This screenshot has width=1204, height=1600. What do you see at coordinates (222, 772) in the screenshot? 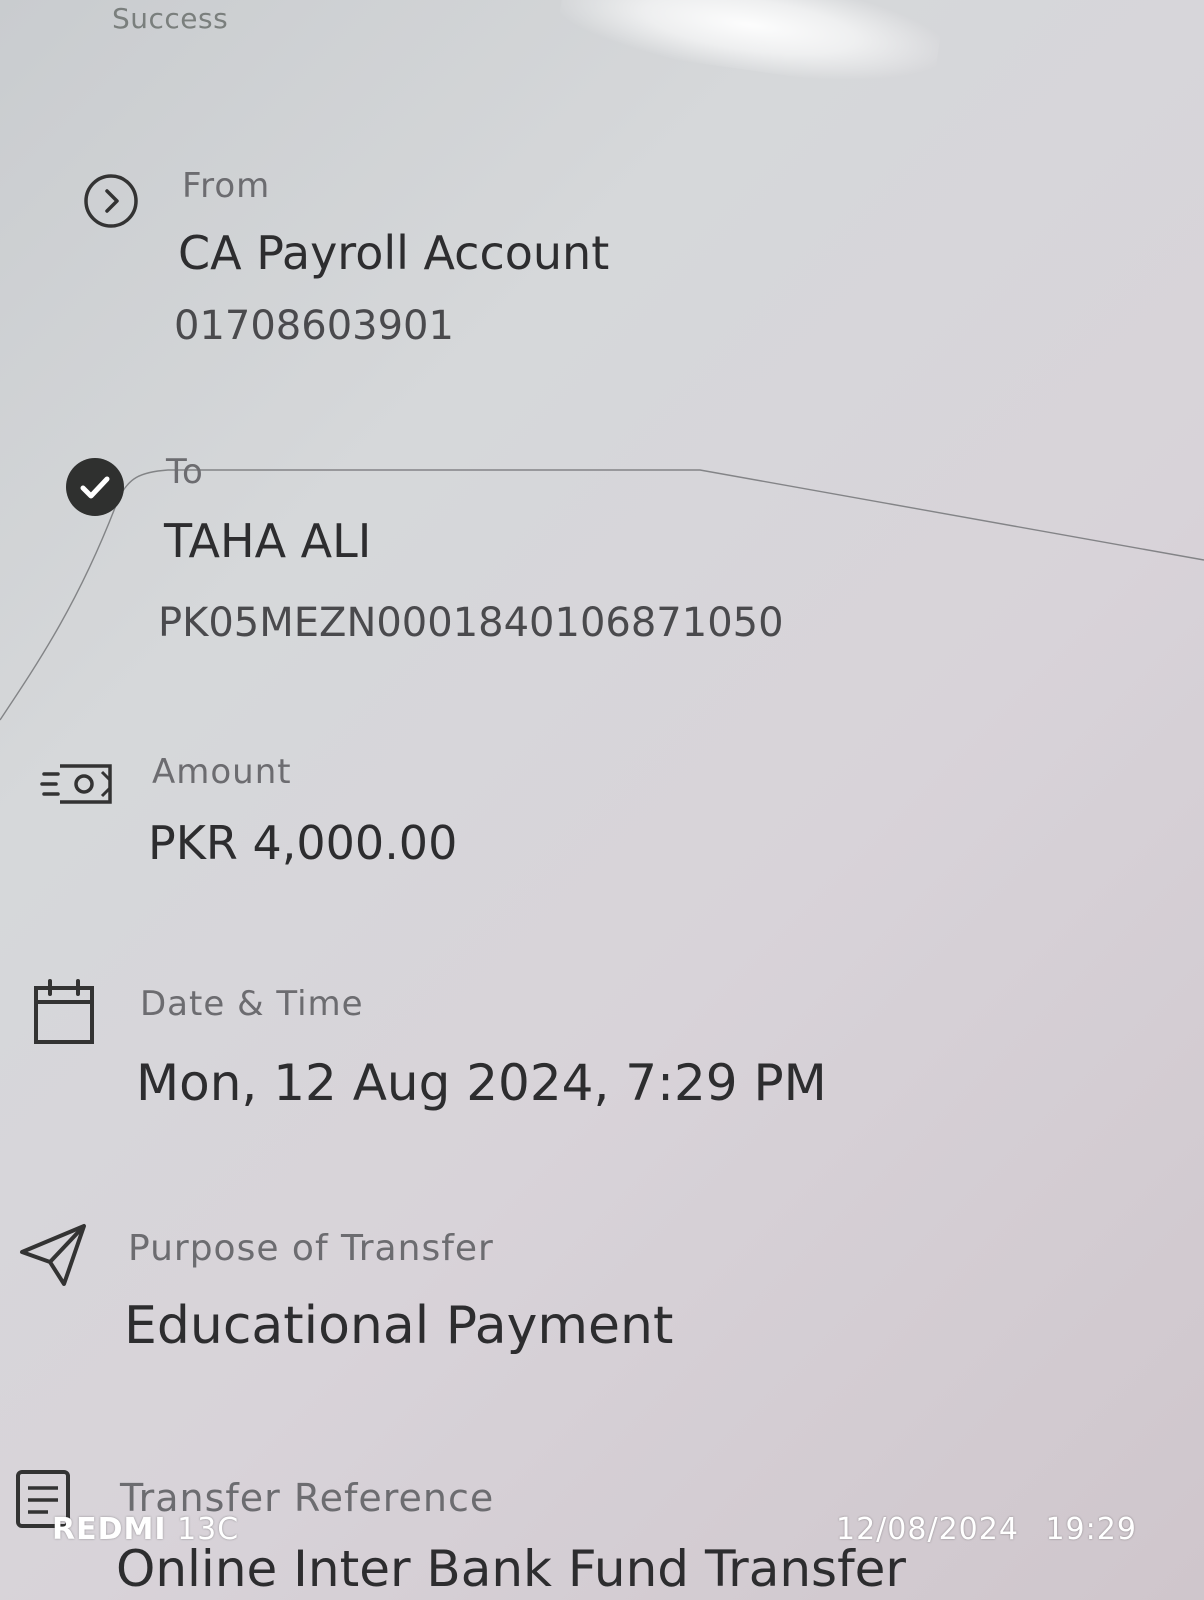
I see `amount-label: Amount` at bounding box center [222, 772].